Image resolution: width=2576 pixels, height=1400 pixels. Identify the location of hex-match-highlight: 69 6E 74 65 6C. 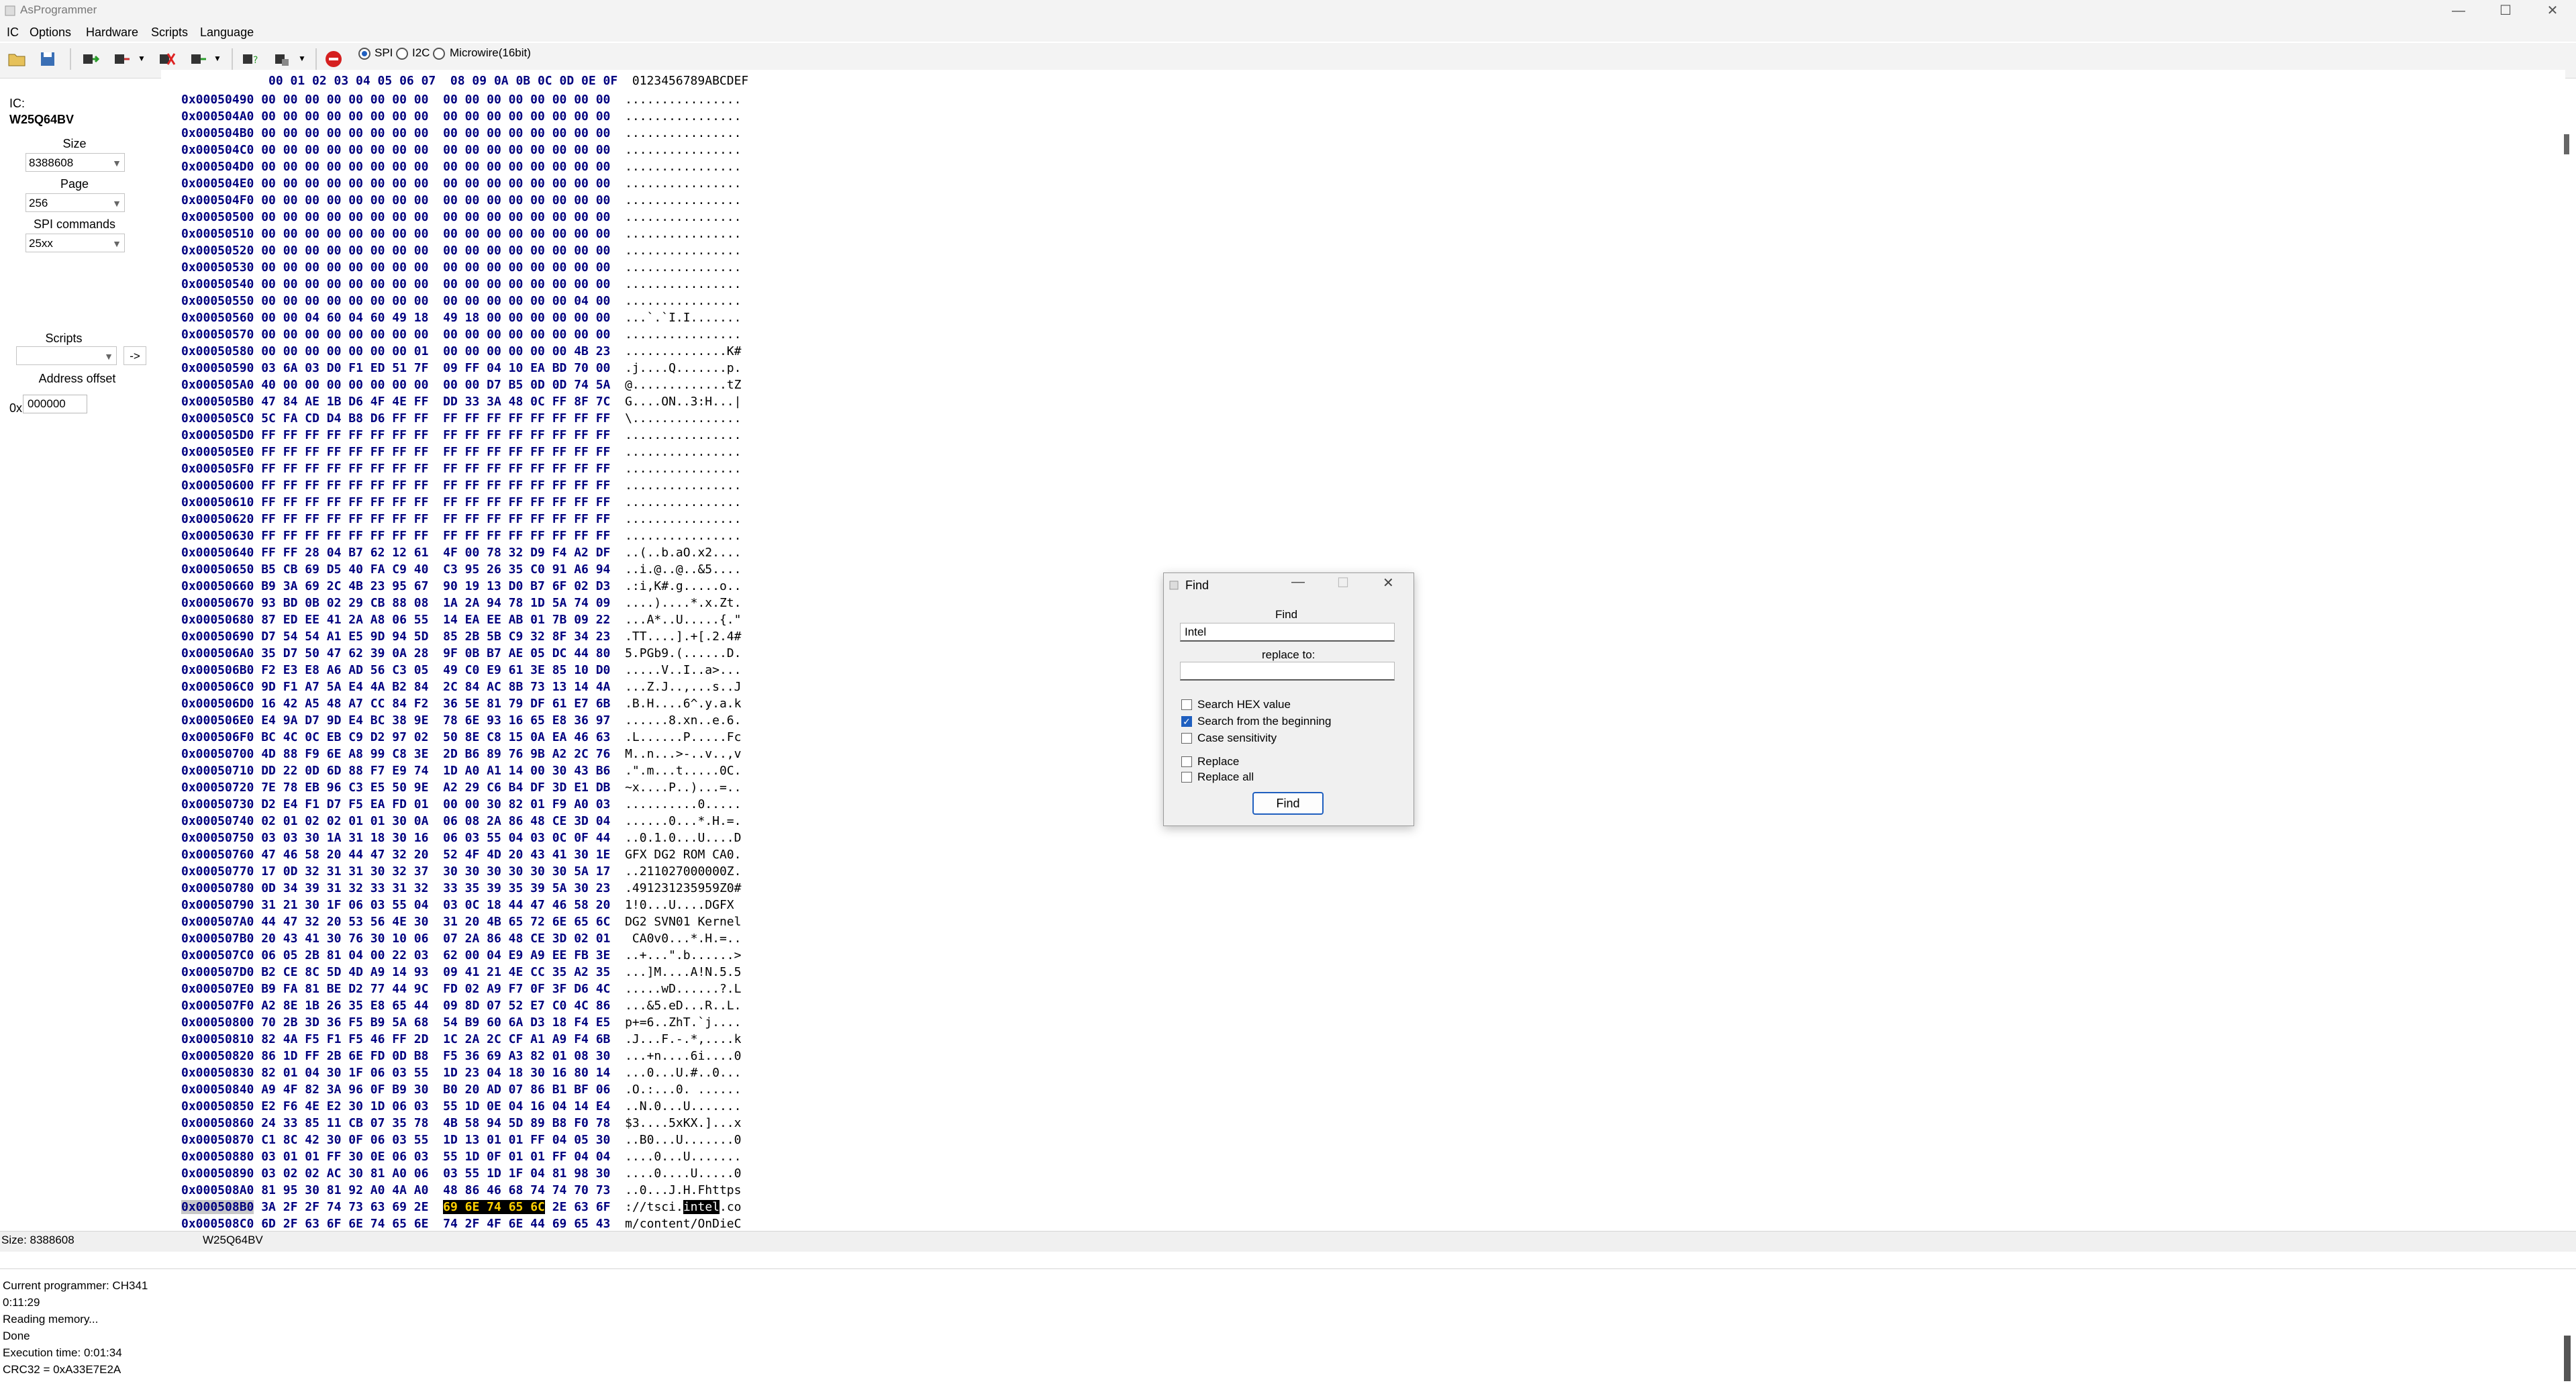
(494, 1207).